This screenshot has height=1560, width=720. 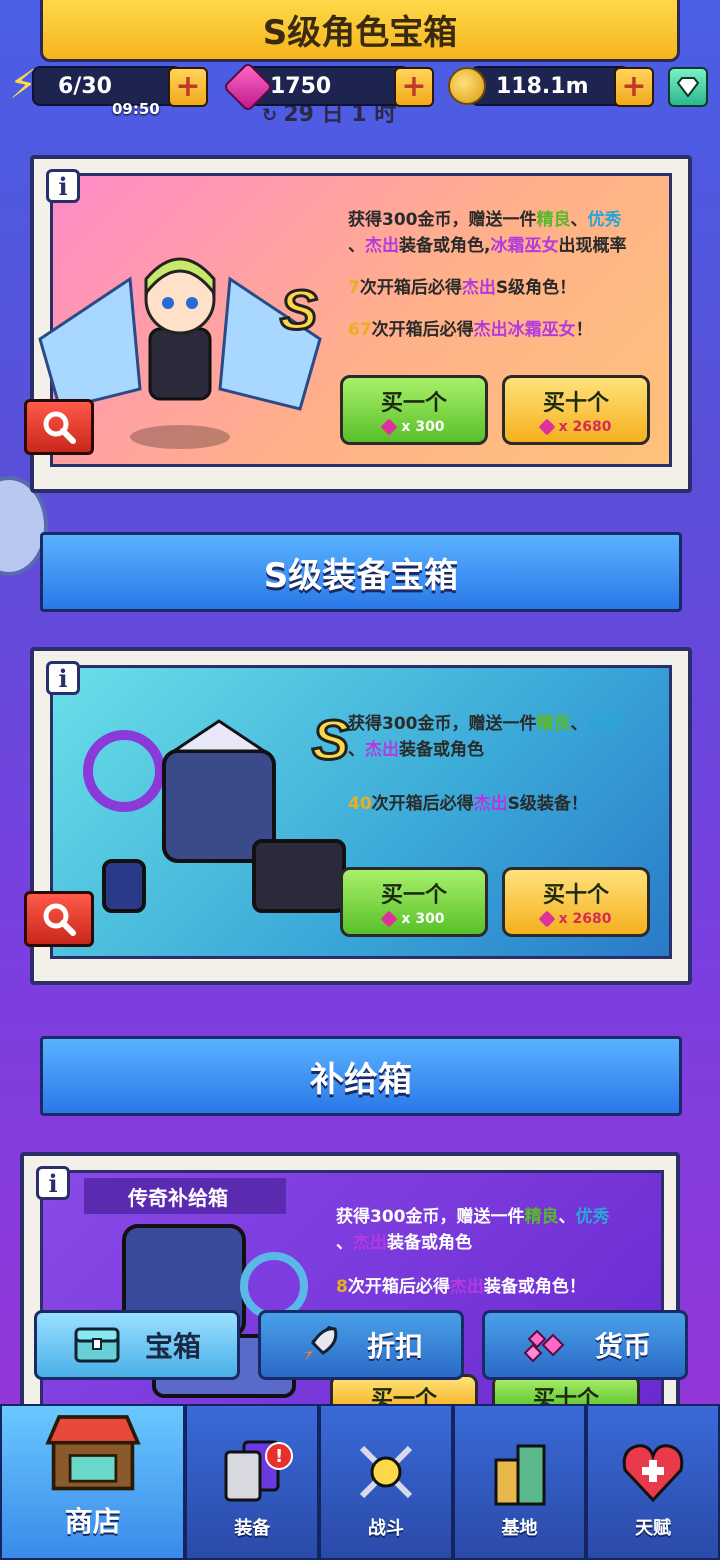 I want to click on nav-battle: 战斗, so click(x=386, y=1482).